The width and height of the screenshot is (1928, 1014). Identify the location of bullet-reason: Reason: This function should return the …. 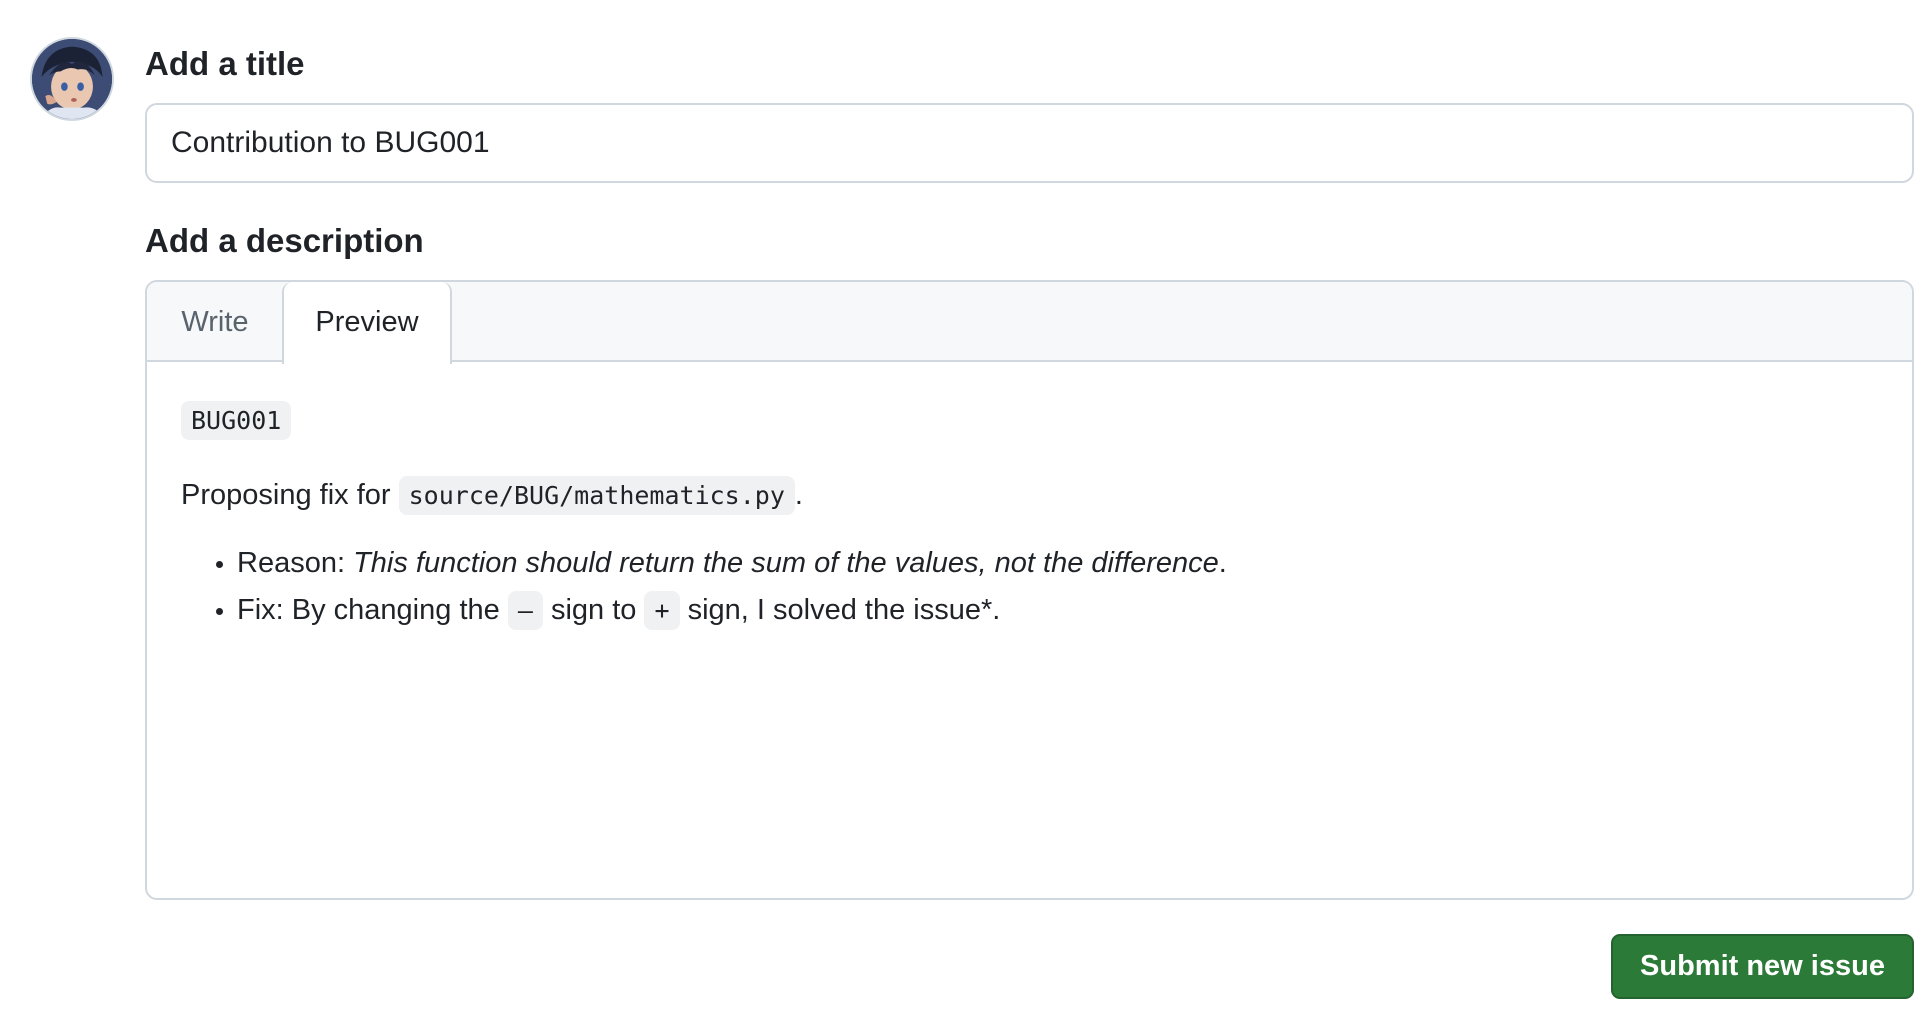
(1057, 563).